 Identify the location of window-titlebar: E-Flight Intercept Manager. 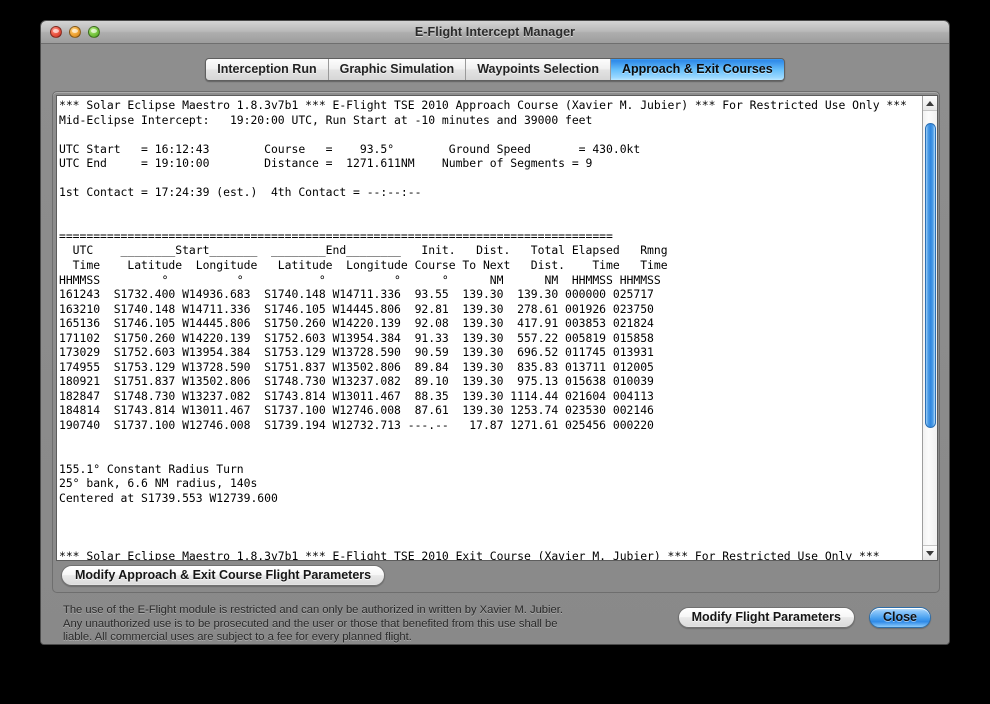
(495, 32).